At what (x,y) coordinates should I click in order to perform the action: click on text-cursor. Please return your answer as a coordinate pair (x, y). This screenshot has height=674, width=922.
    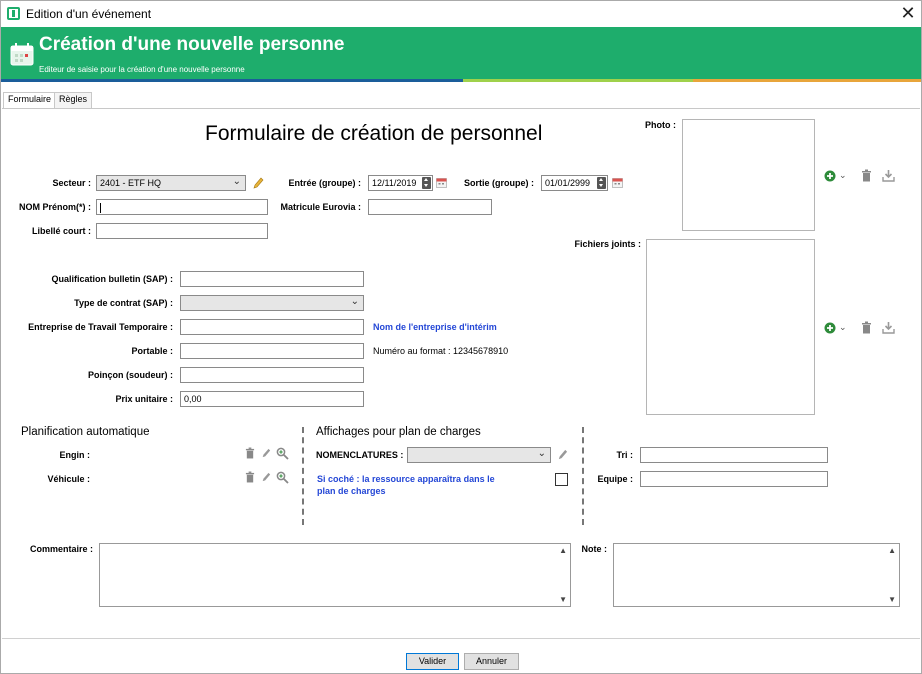
    Looking at the image, I should click on (100, 207).